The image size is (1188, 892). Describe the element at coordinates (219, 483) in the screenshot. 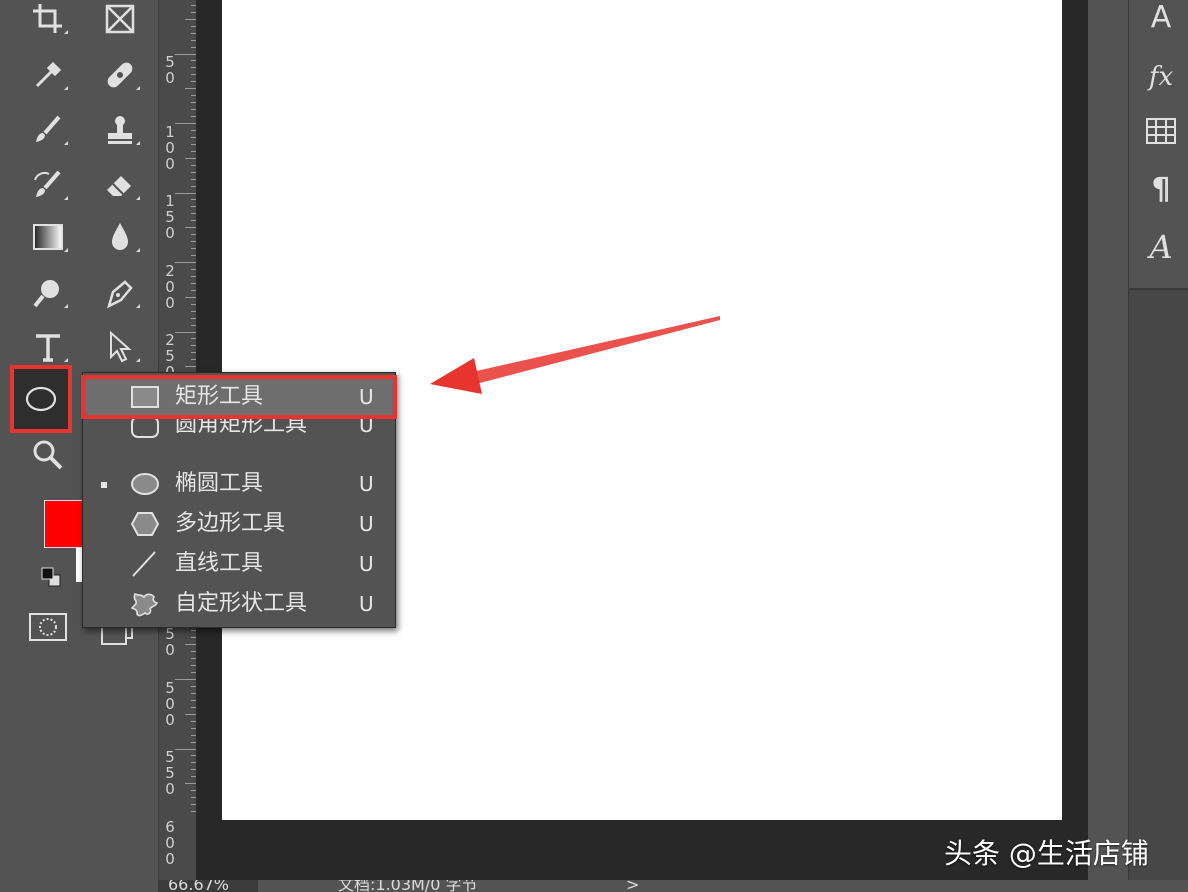

I see `menu-item-label: 椭圆工具` at that location.